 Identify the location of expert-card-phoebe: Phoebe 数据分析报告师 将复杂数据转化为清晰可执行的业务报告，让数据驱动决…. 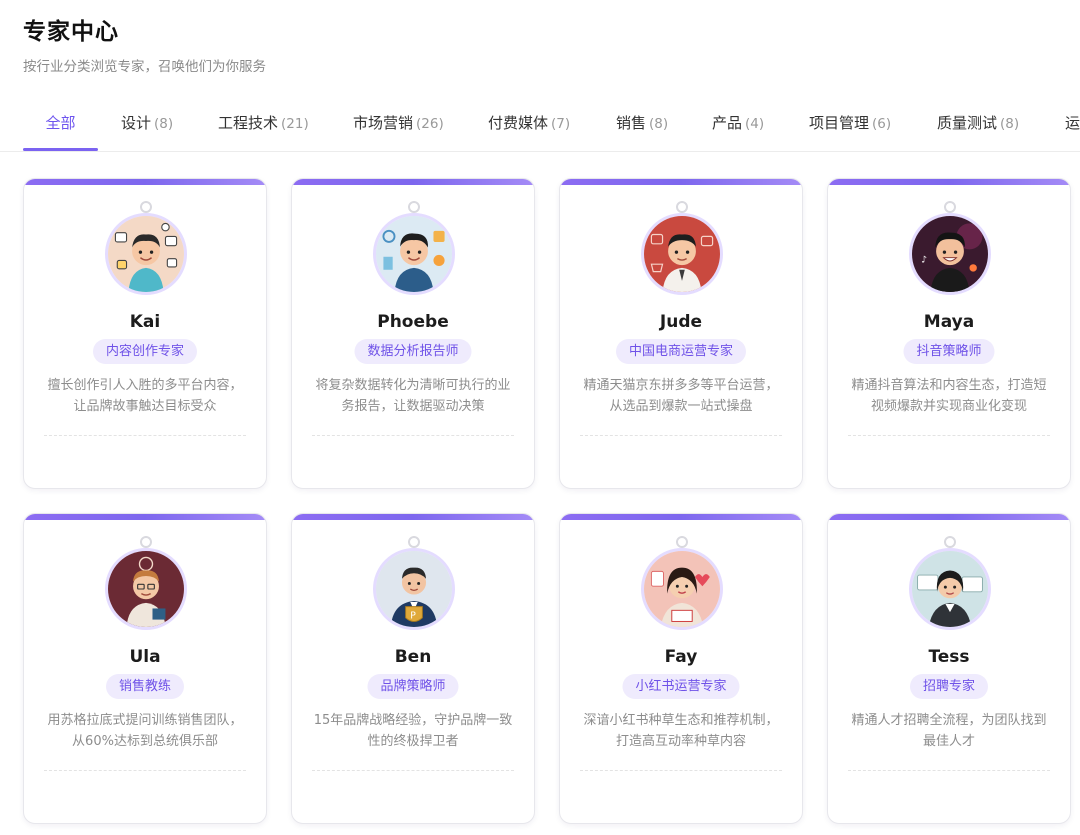
(413, 333).